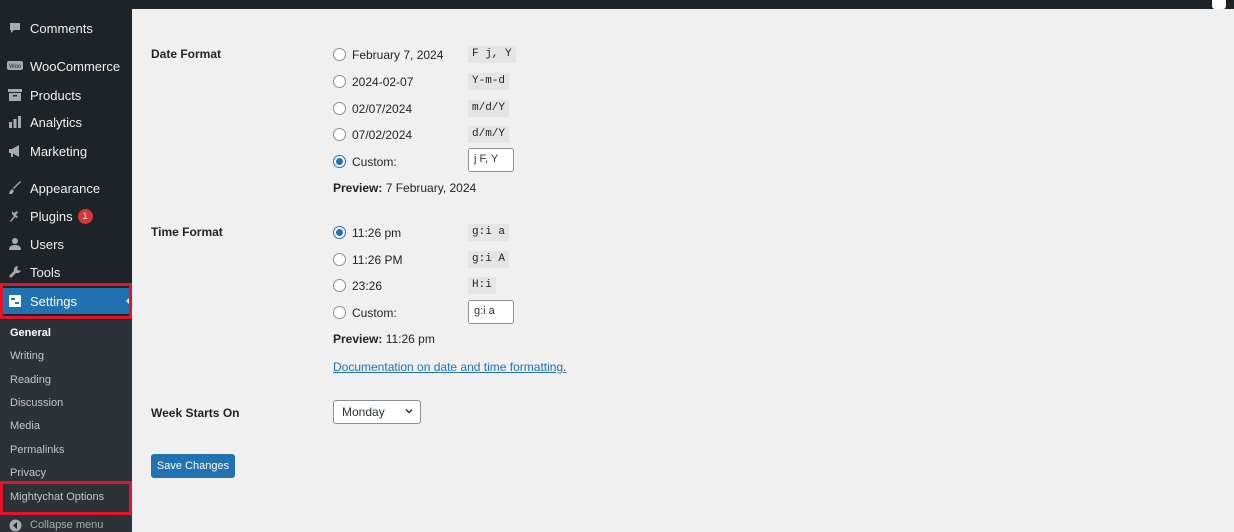 This screenshot has width=1234, height=532. Describe the element at coordinates (75, 66) in the screenshot. I see `sidebar-item-label: WooCommerce` at that location.